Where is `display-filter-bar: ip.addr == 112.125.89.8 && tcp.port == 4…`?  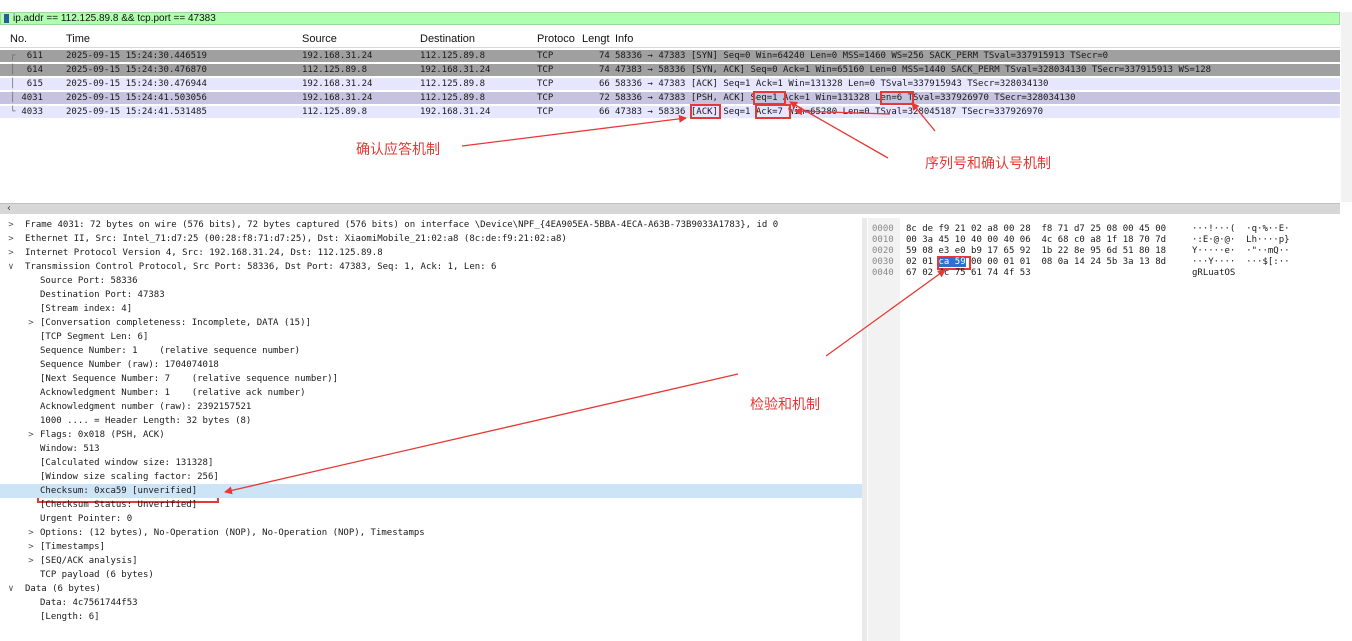 display-filter-bar: ip.addr == 112.125.89.8 && tcp.port == 4… is located at coordinates (670, 18).